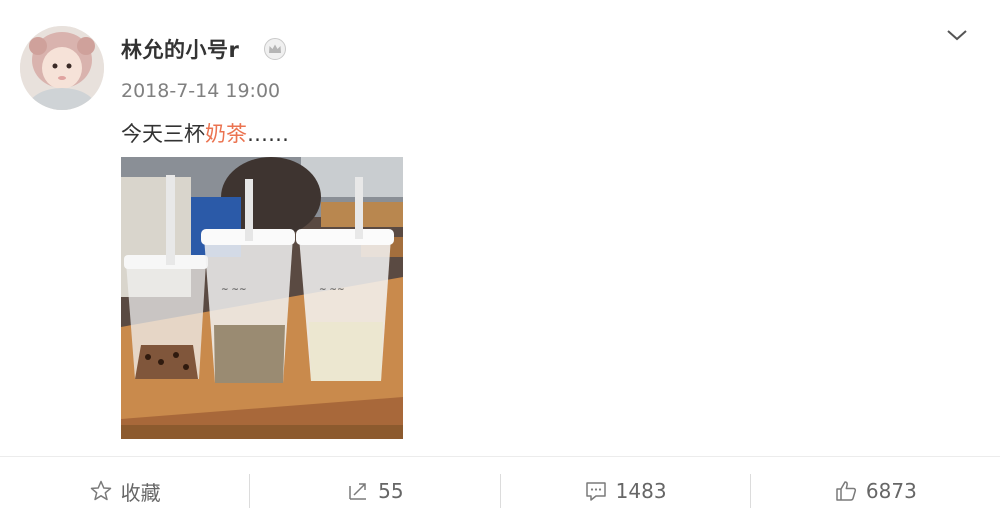 This screenshot has height=525, width=1000. What do you see at coordinates (275, 49) in the screenshot?
I see `crown-icon` at bounding box center [275, 49].